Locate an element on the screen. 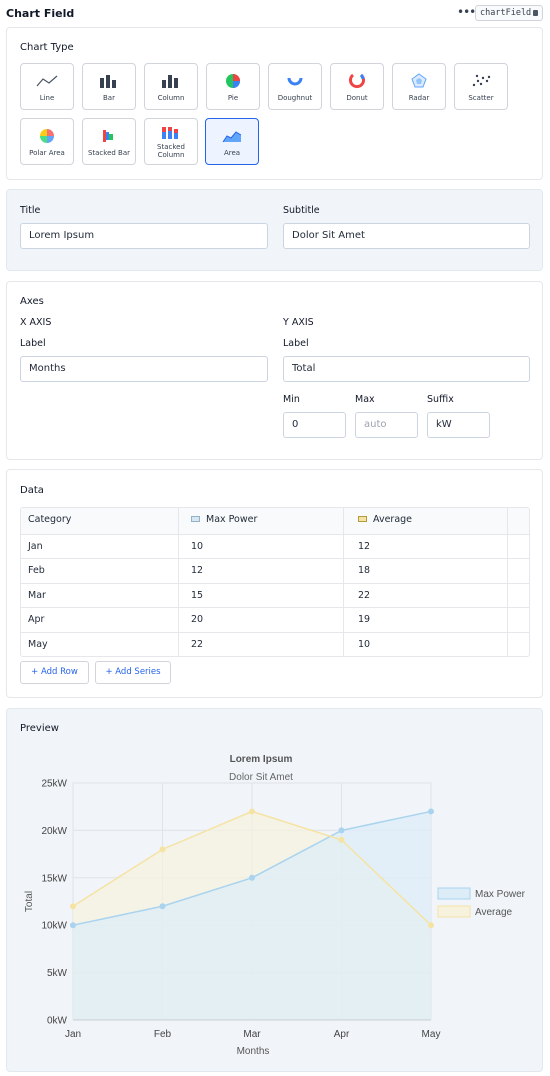 This screenshot has width=550, height=1076. table-cell: Apr is located at coordinates (100, 620).